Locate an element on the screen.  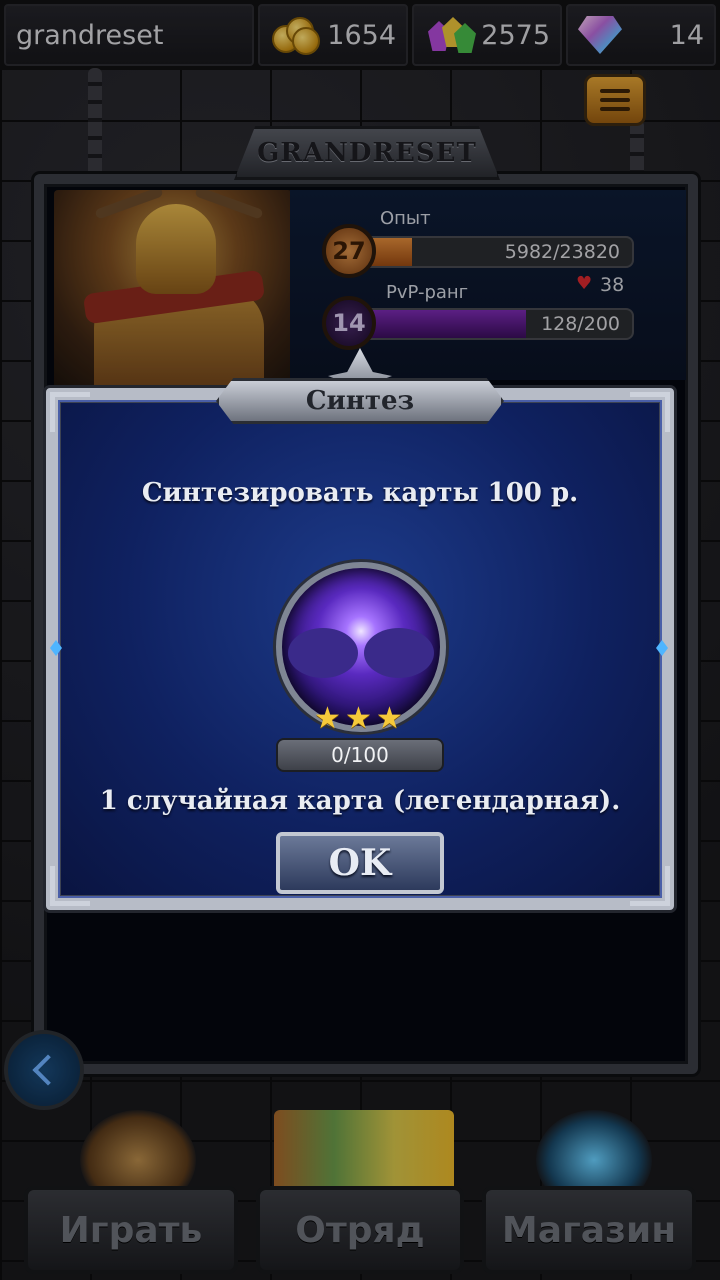
dragon-wing-left is located at coordinates (323, 653).